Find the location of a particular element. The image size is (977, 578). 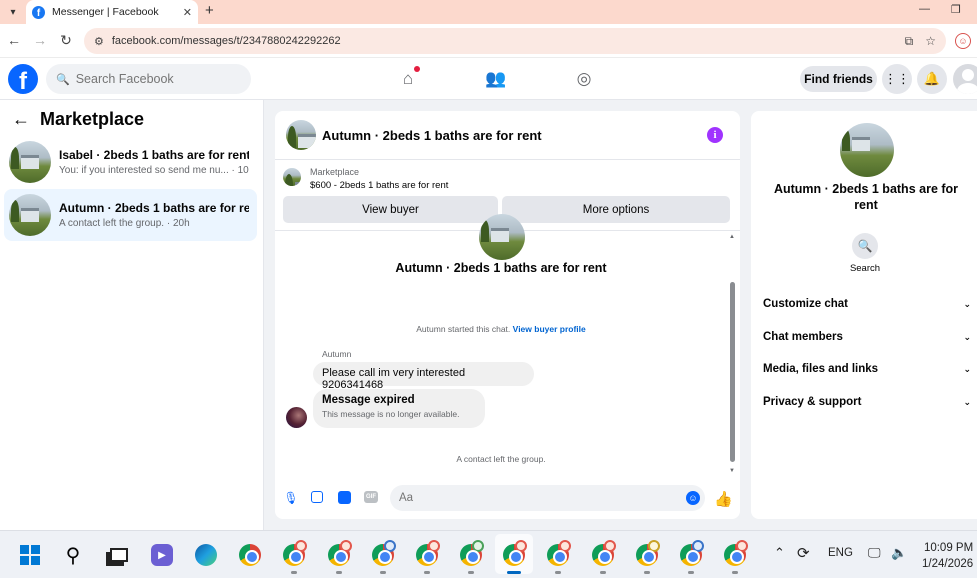

account-avatar is located at coordinates (965, 79).